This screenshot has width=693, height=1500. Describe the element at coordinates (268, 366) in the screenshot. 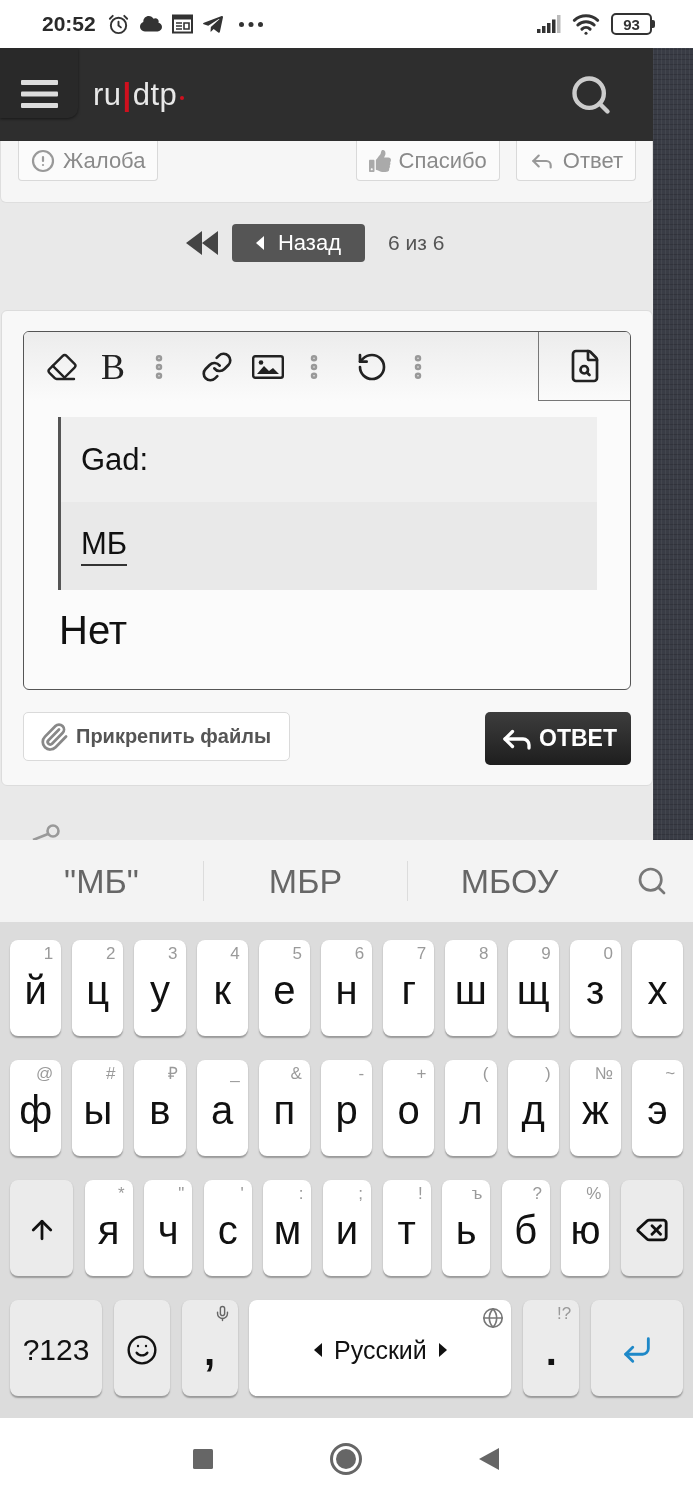

I see `image-icon` at that location.